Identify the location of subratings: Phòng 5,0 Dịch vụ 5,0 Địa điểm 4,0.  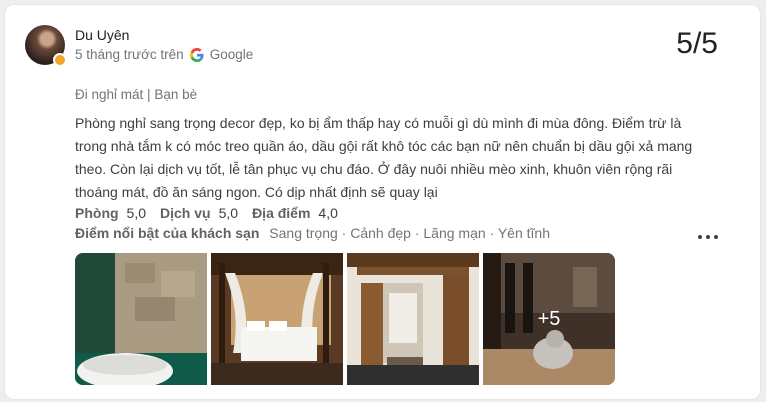
(206, 213).